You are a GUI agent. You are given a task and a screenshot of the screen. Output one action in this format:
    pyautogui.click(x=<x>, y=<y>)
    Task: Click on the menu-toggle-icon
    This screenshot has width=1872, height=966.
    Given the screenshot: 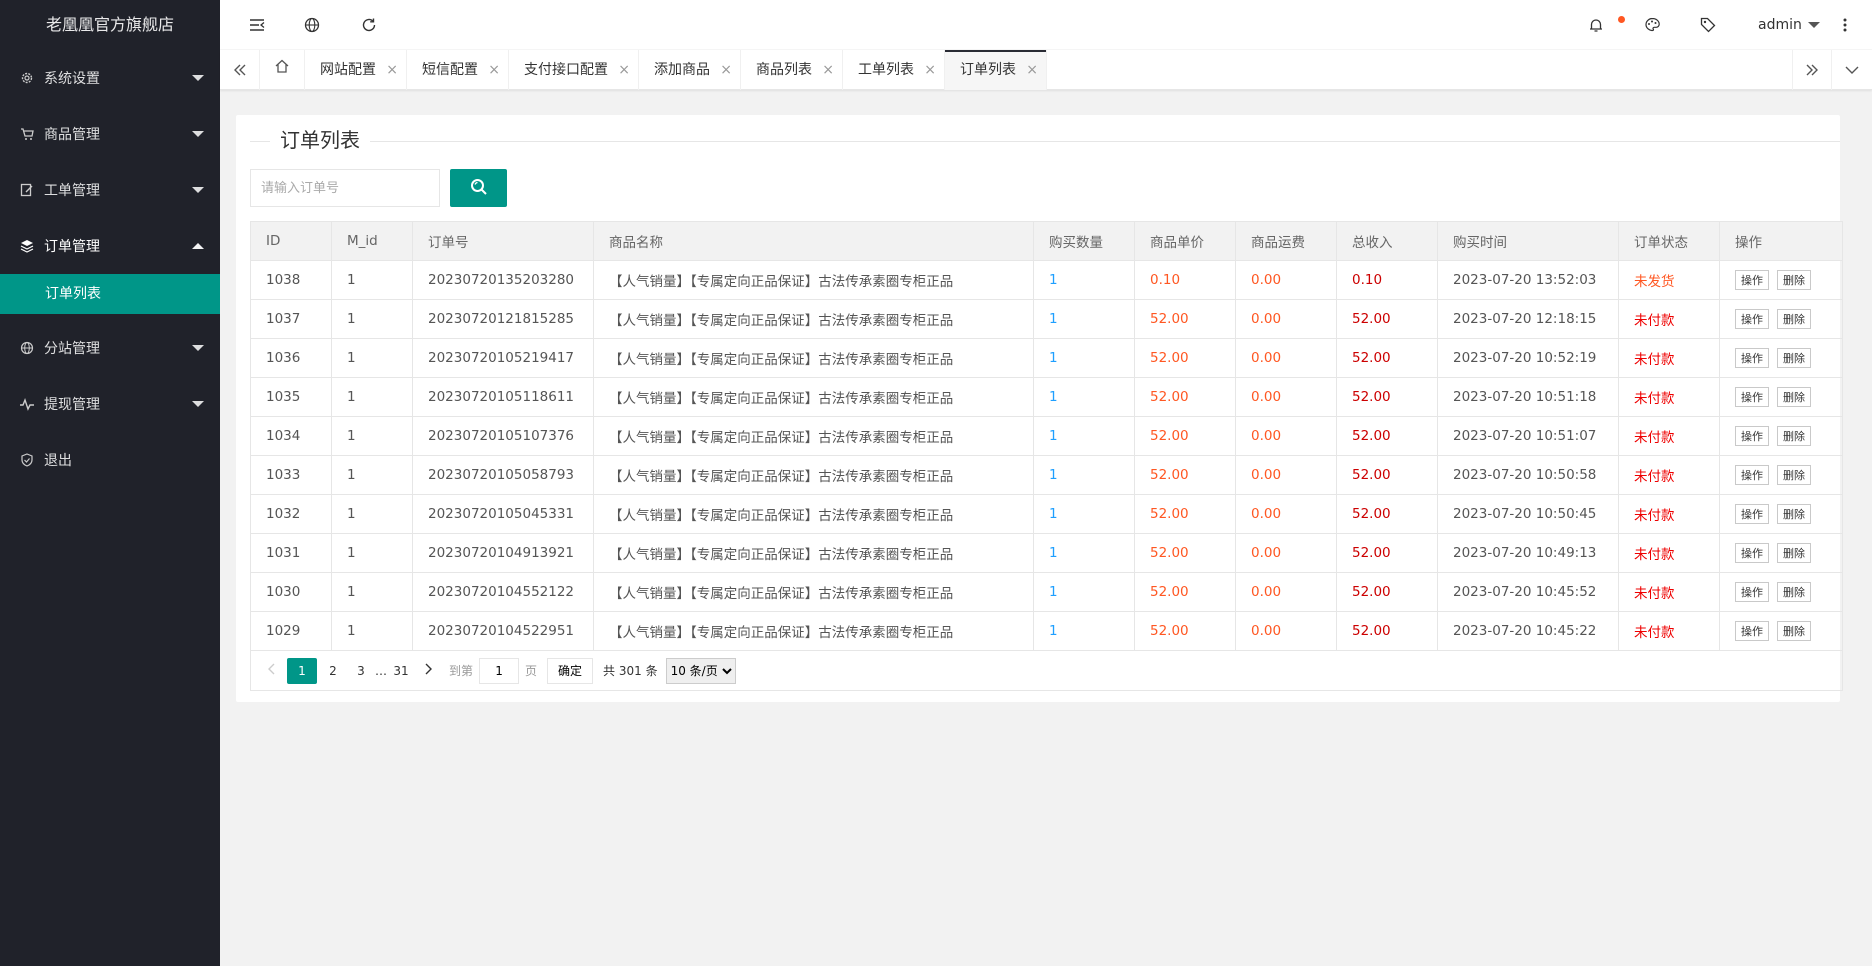 What is the action you would take?
    pyautogui.click(x=257, y=25)
    